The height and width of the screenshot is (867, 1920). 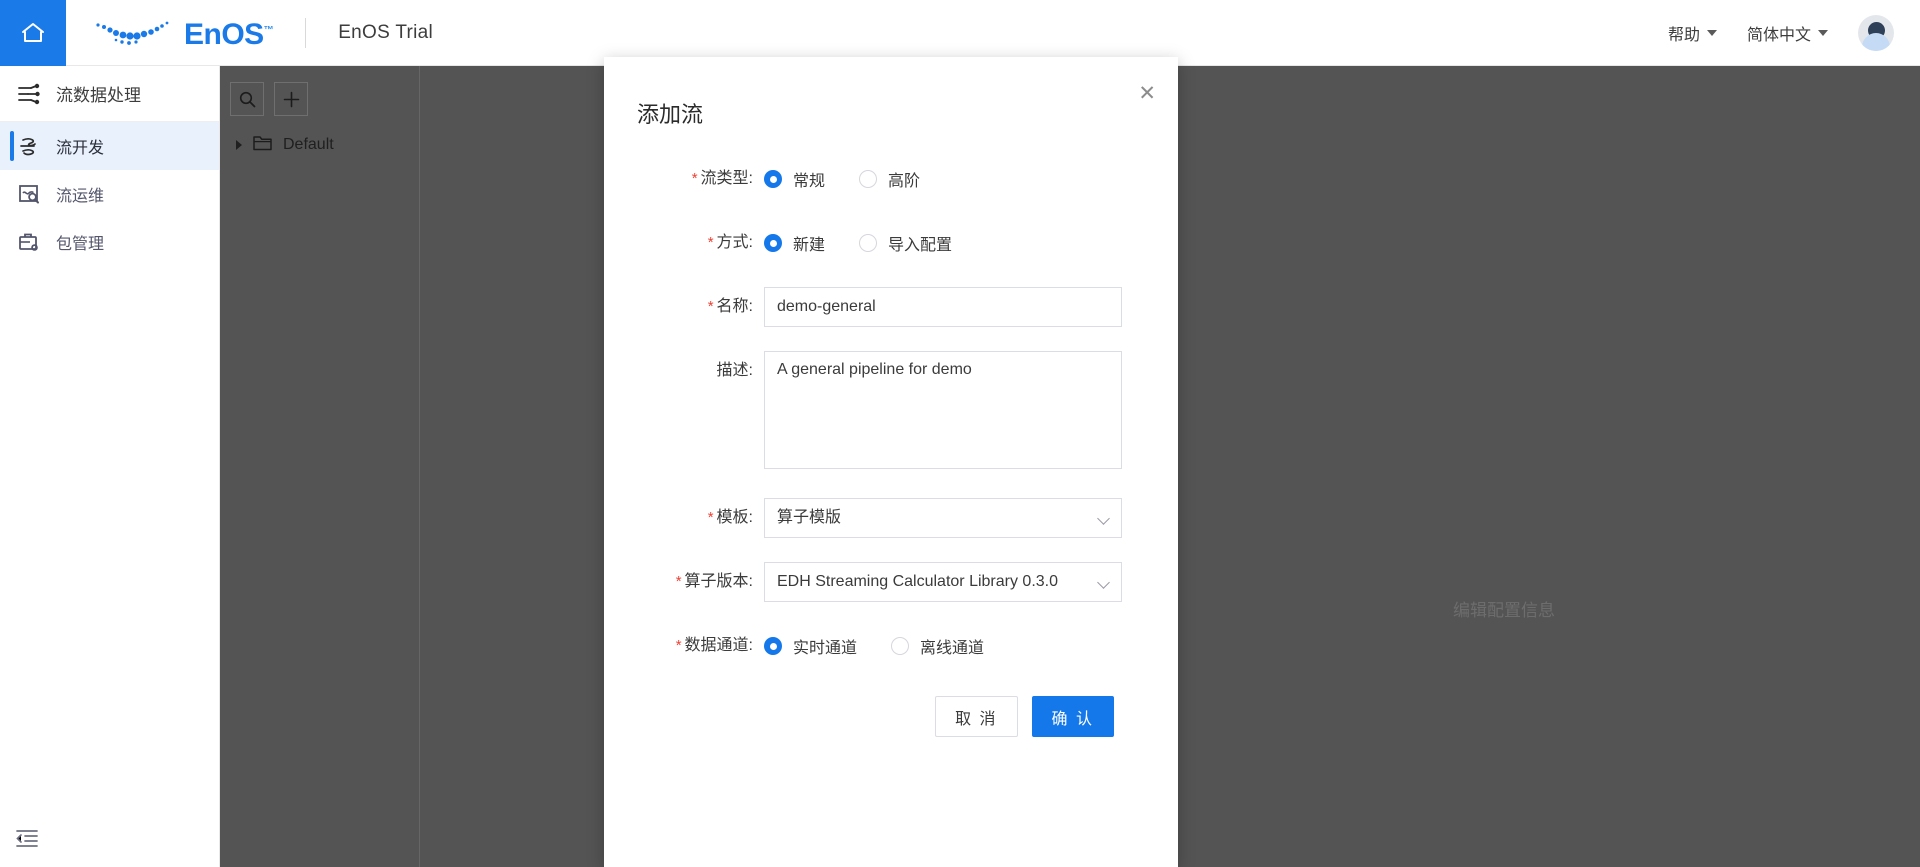 I want to click on description-control, so click(x=955, y=412).